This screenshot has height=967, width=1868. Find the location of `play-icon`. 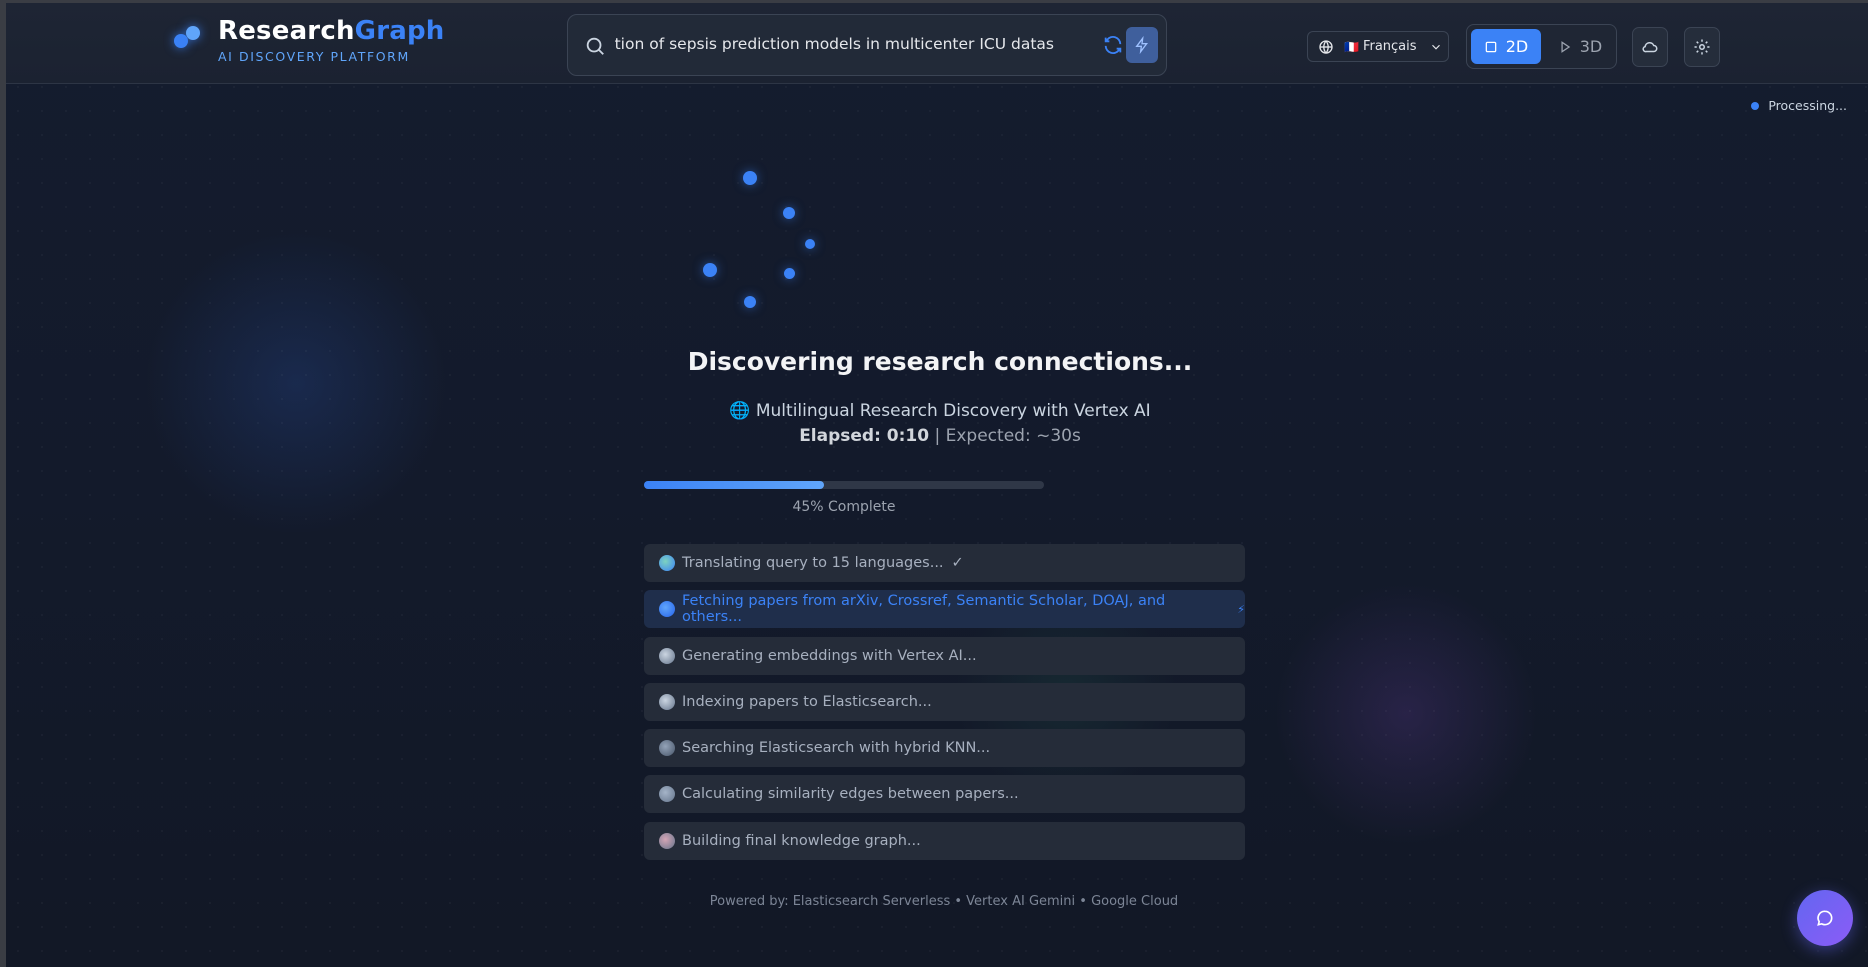

play-icon is located at coordinates (1565, 46).